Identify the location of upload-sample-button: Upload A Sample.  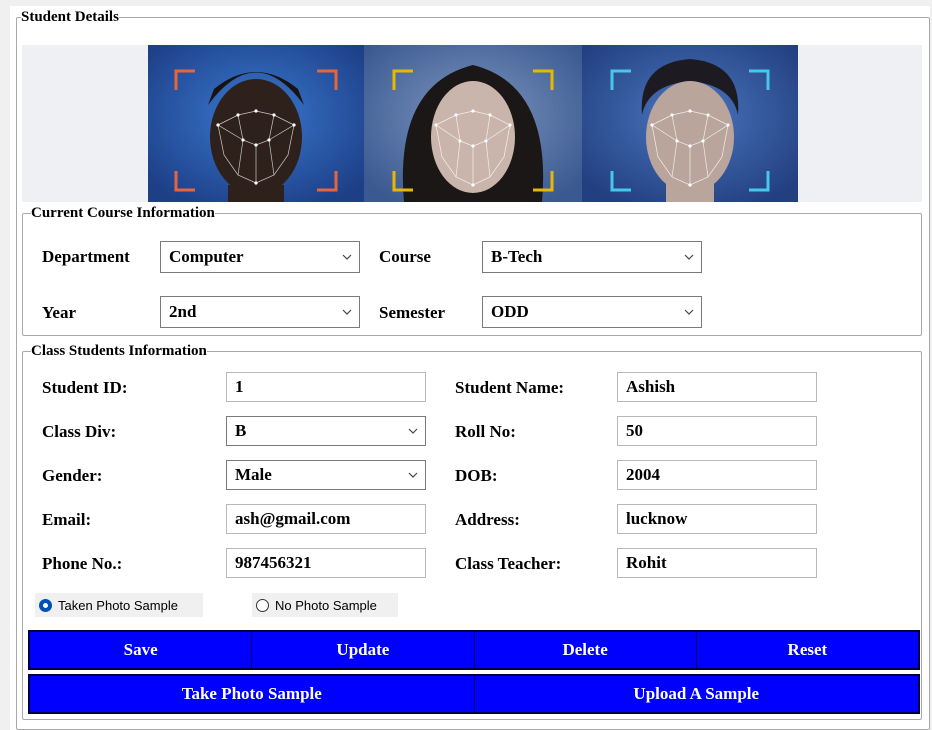
(696, 694).